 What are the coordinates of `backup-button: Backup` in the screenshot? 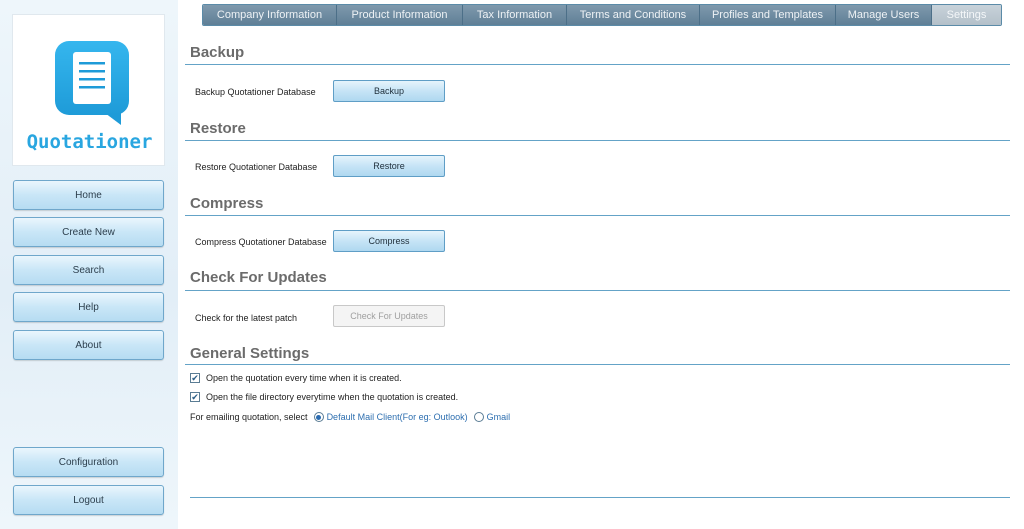 It's located at (389, 91).